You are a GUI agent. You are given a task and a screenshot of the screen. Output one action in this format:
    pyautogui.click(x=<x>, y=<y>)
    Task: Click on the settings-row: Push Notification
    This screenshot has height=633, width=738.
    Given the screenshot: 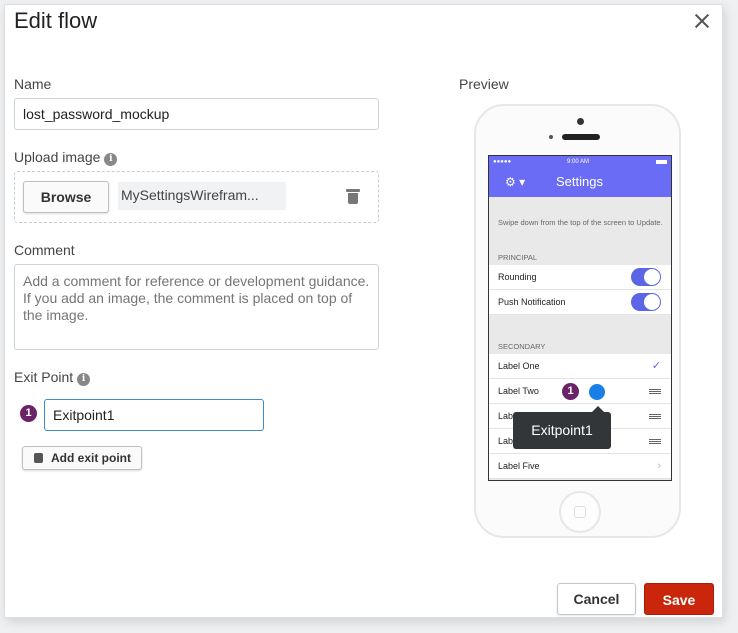 What is the action you would take?
    pyautogui.click(x=580, y=302)
    